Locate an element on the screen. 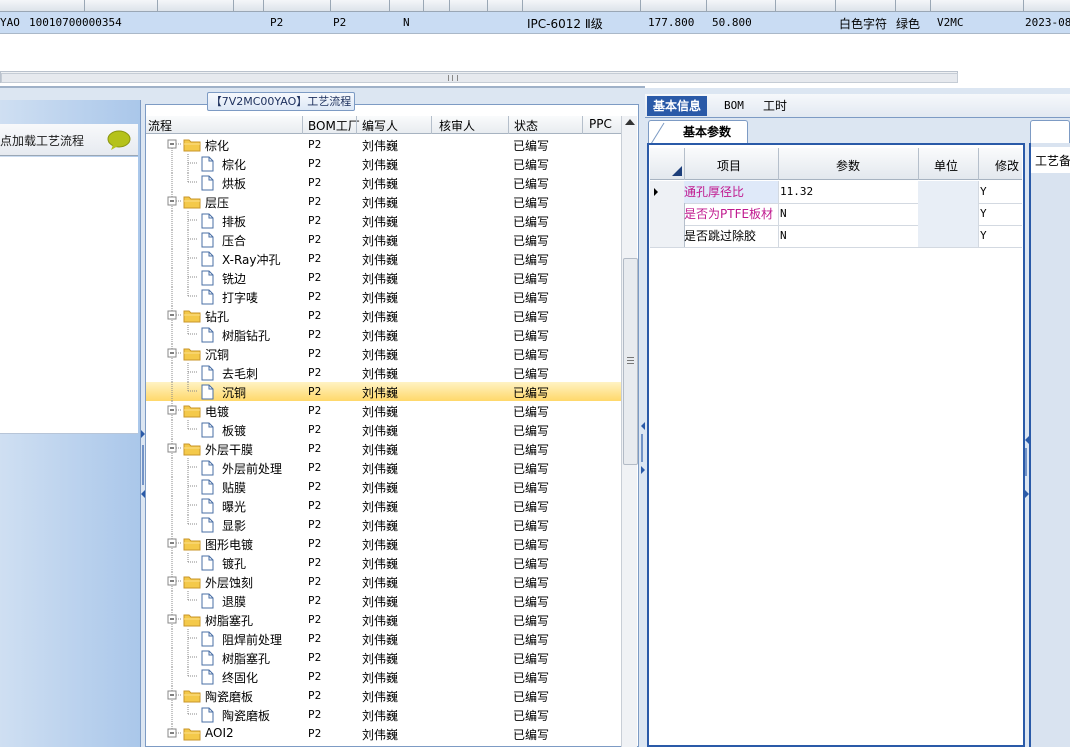 The height and width of the screenshot is (747, 1070). col-reviewer: 核审人 is located at coordinates (457, 125).